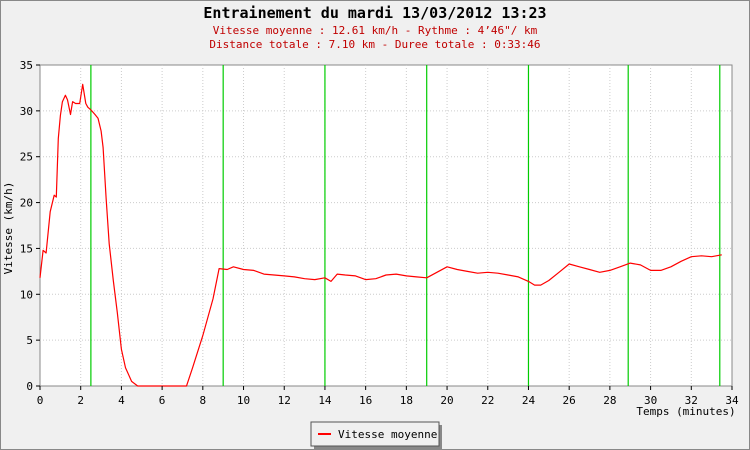  What do you see at coordinates (26, 65) in the screenshot?
I see `y-tick-label: 35` at bounding box center [26, 65].